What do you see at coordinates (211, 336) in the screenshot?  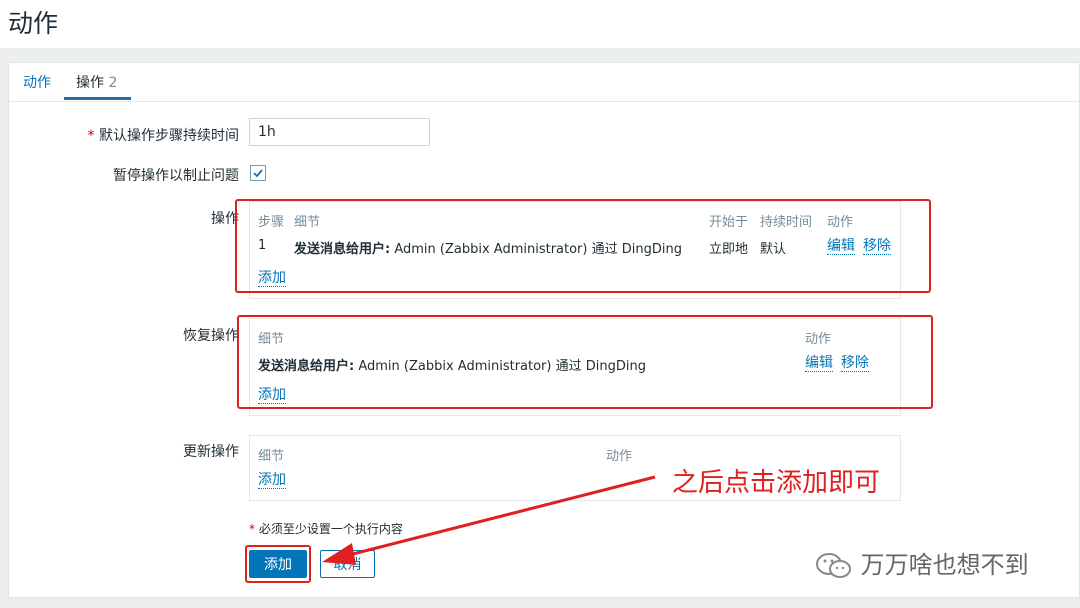 I see `recovery-label: 恢复操作` at bounding box center [211, 336].